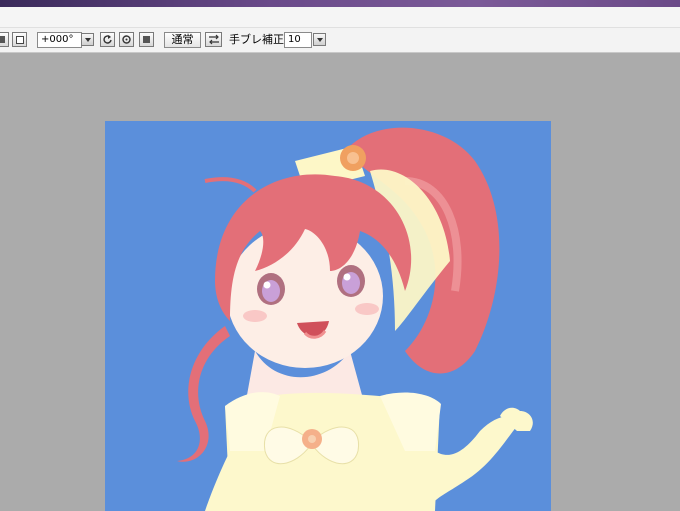 The height and width of the screenshot is (511, 680). Describe the element at coordinates (182, 40) in the screenshot. I see `blend-mode-button: 通常` at that location.